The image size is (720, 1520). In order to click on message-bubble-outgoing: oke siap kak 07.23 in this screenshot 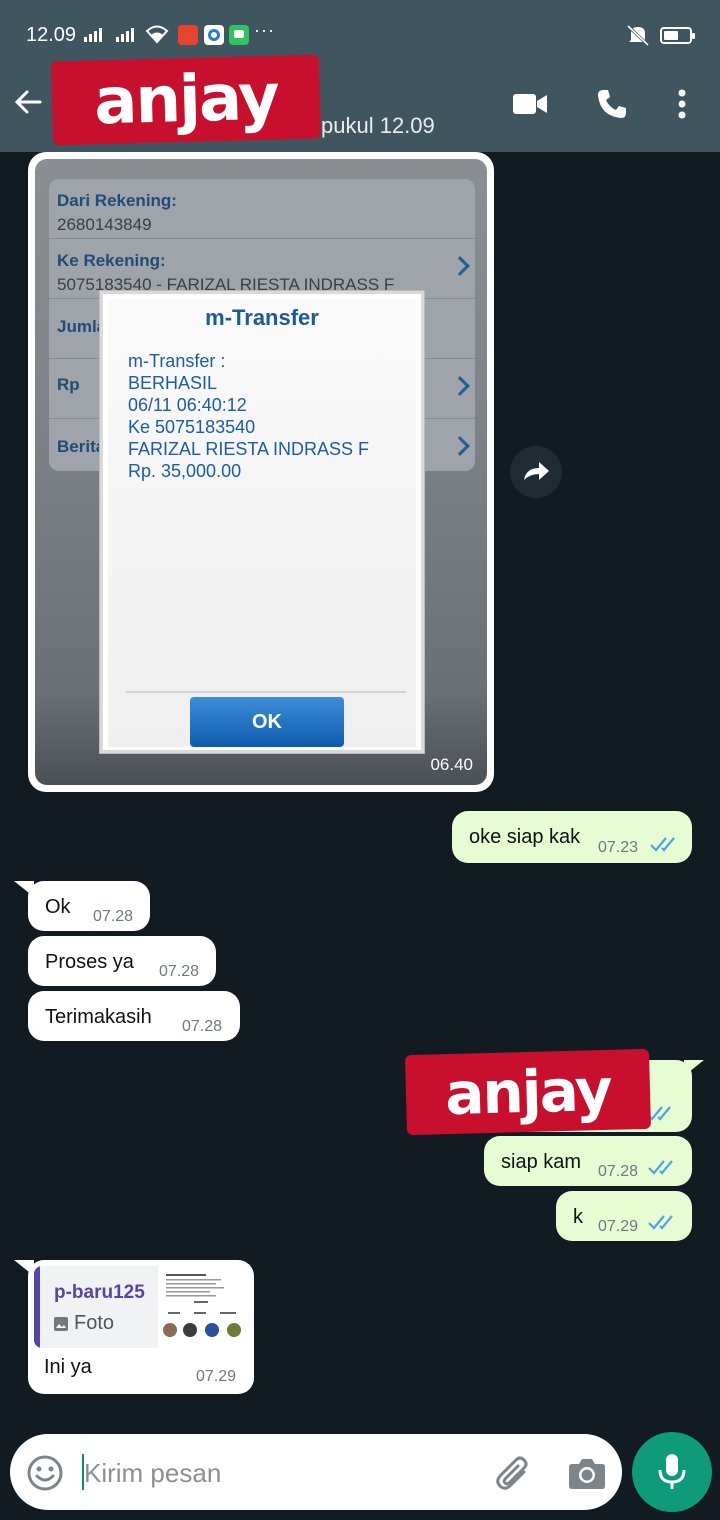, I will do `click(572, 837)`.